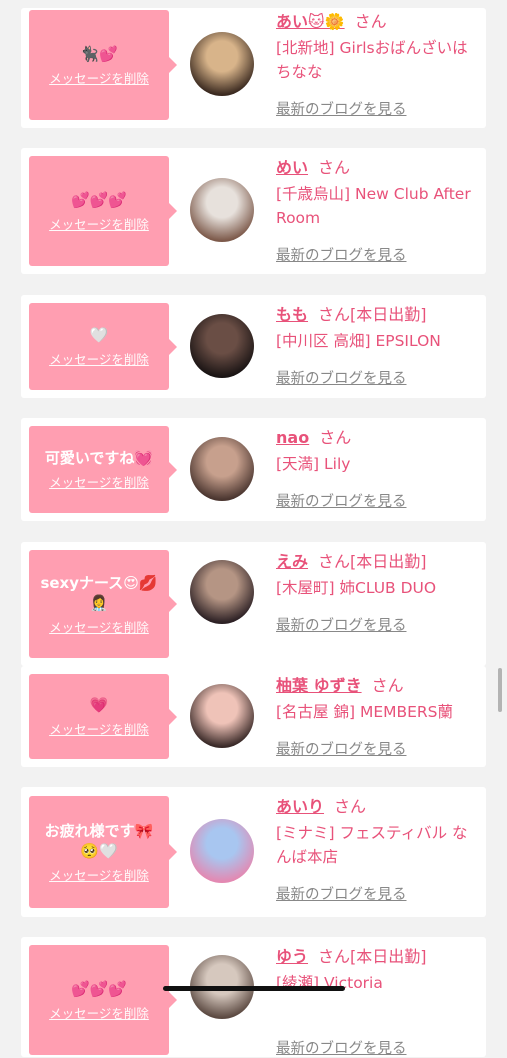  I want to click on name-line: もも さん[本日出勤], so click(379, 315).